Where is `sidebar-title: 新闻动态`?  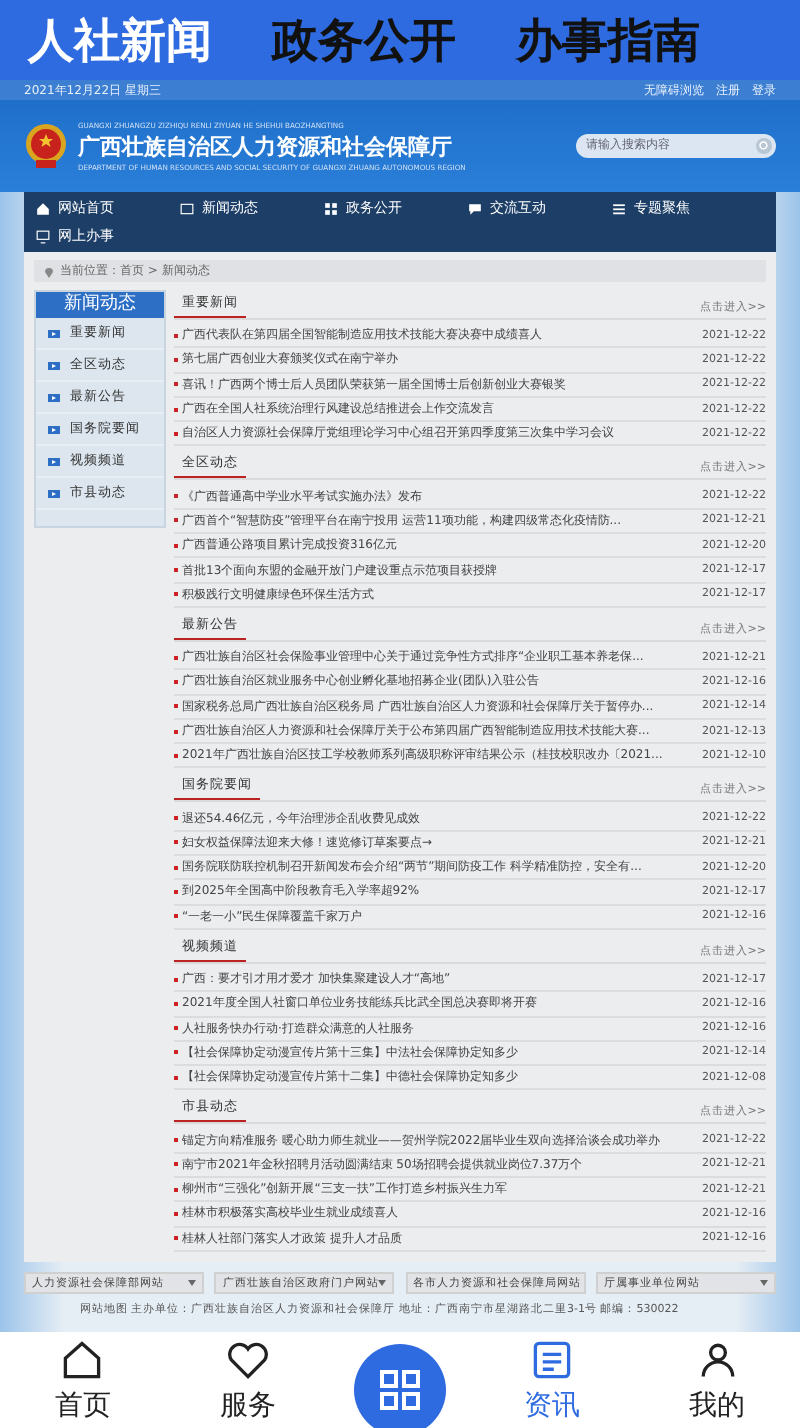
sidebar-title: 新闻动态 is located at coordinates (100, 305).